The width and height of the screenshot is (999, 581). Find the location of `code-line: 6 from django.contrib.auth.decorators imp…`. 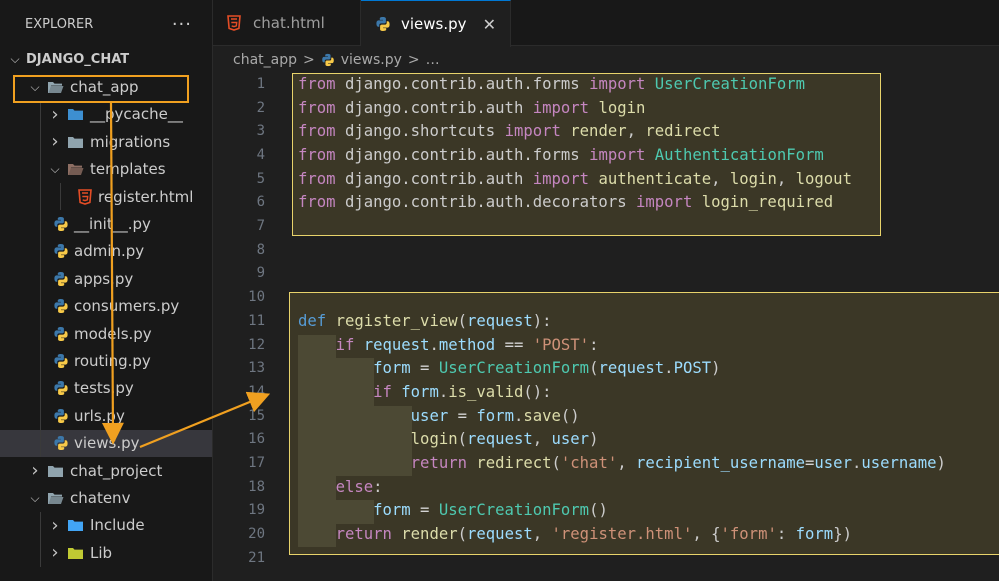

code-line: 6 from django.contrib.auth.decorators imp… is located at coordinates (606, 203).